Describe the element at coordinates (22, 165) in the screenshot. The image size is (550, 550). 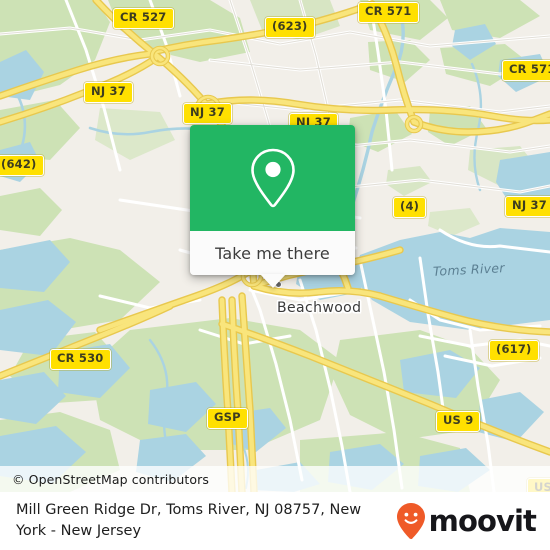
I see `road-shield: (642)` at that location.